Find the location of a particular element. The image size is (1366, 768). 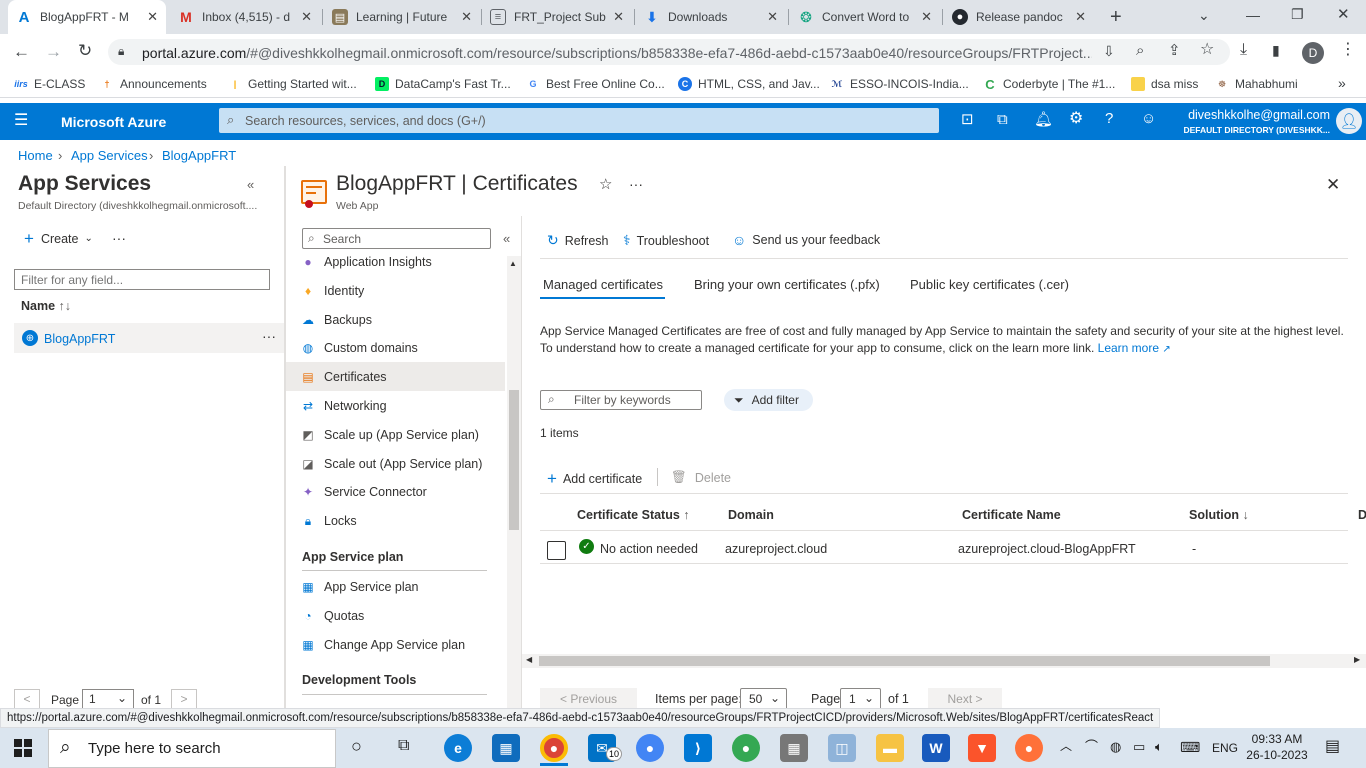

directory-filter-icon: ⧉ is located at coordinates (1002, 119).